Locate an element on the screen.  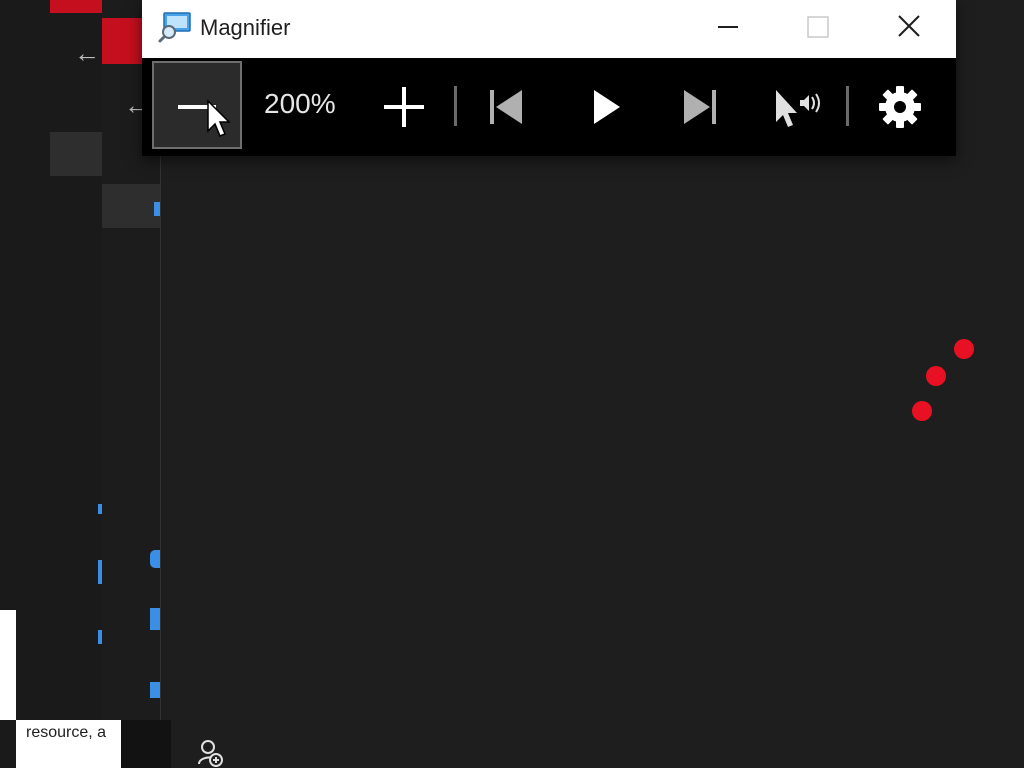
maximize-icon is located at coordinates (818, 27).